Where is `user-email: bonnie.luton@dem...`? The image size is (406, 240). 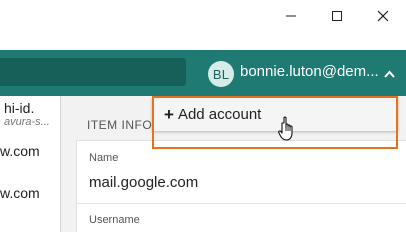 user-email: bonnie.luton@dem... is located at coordinates (309, 71).